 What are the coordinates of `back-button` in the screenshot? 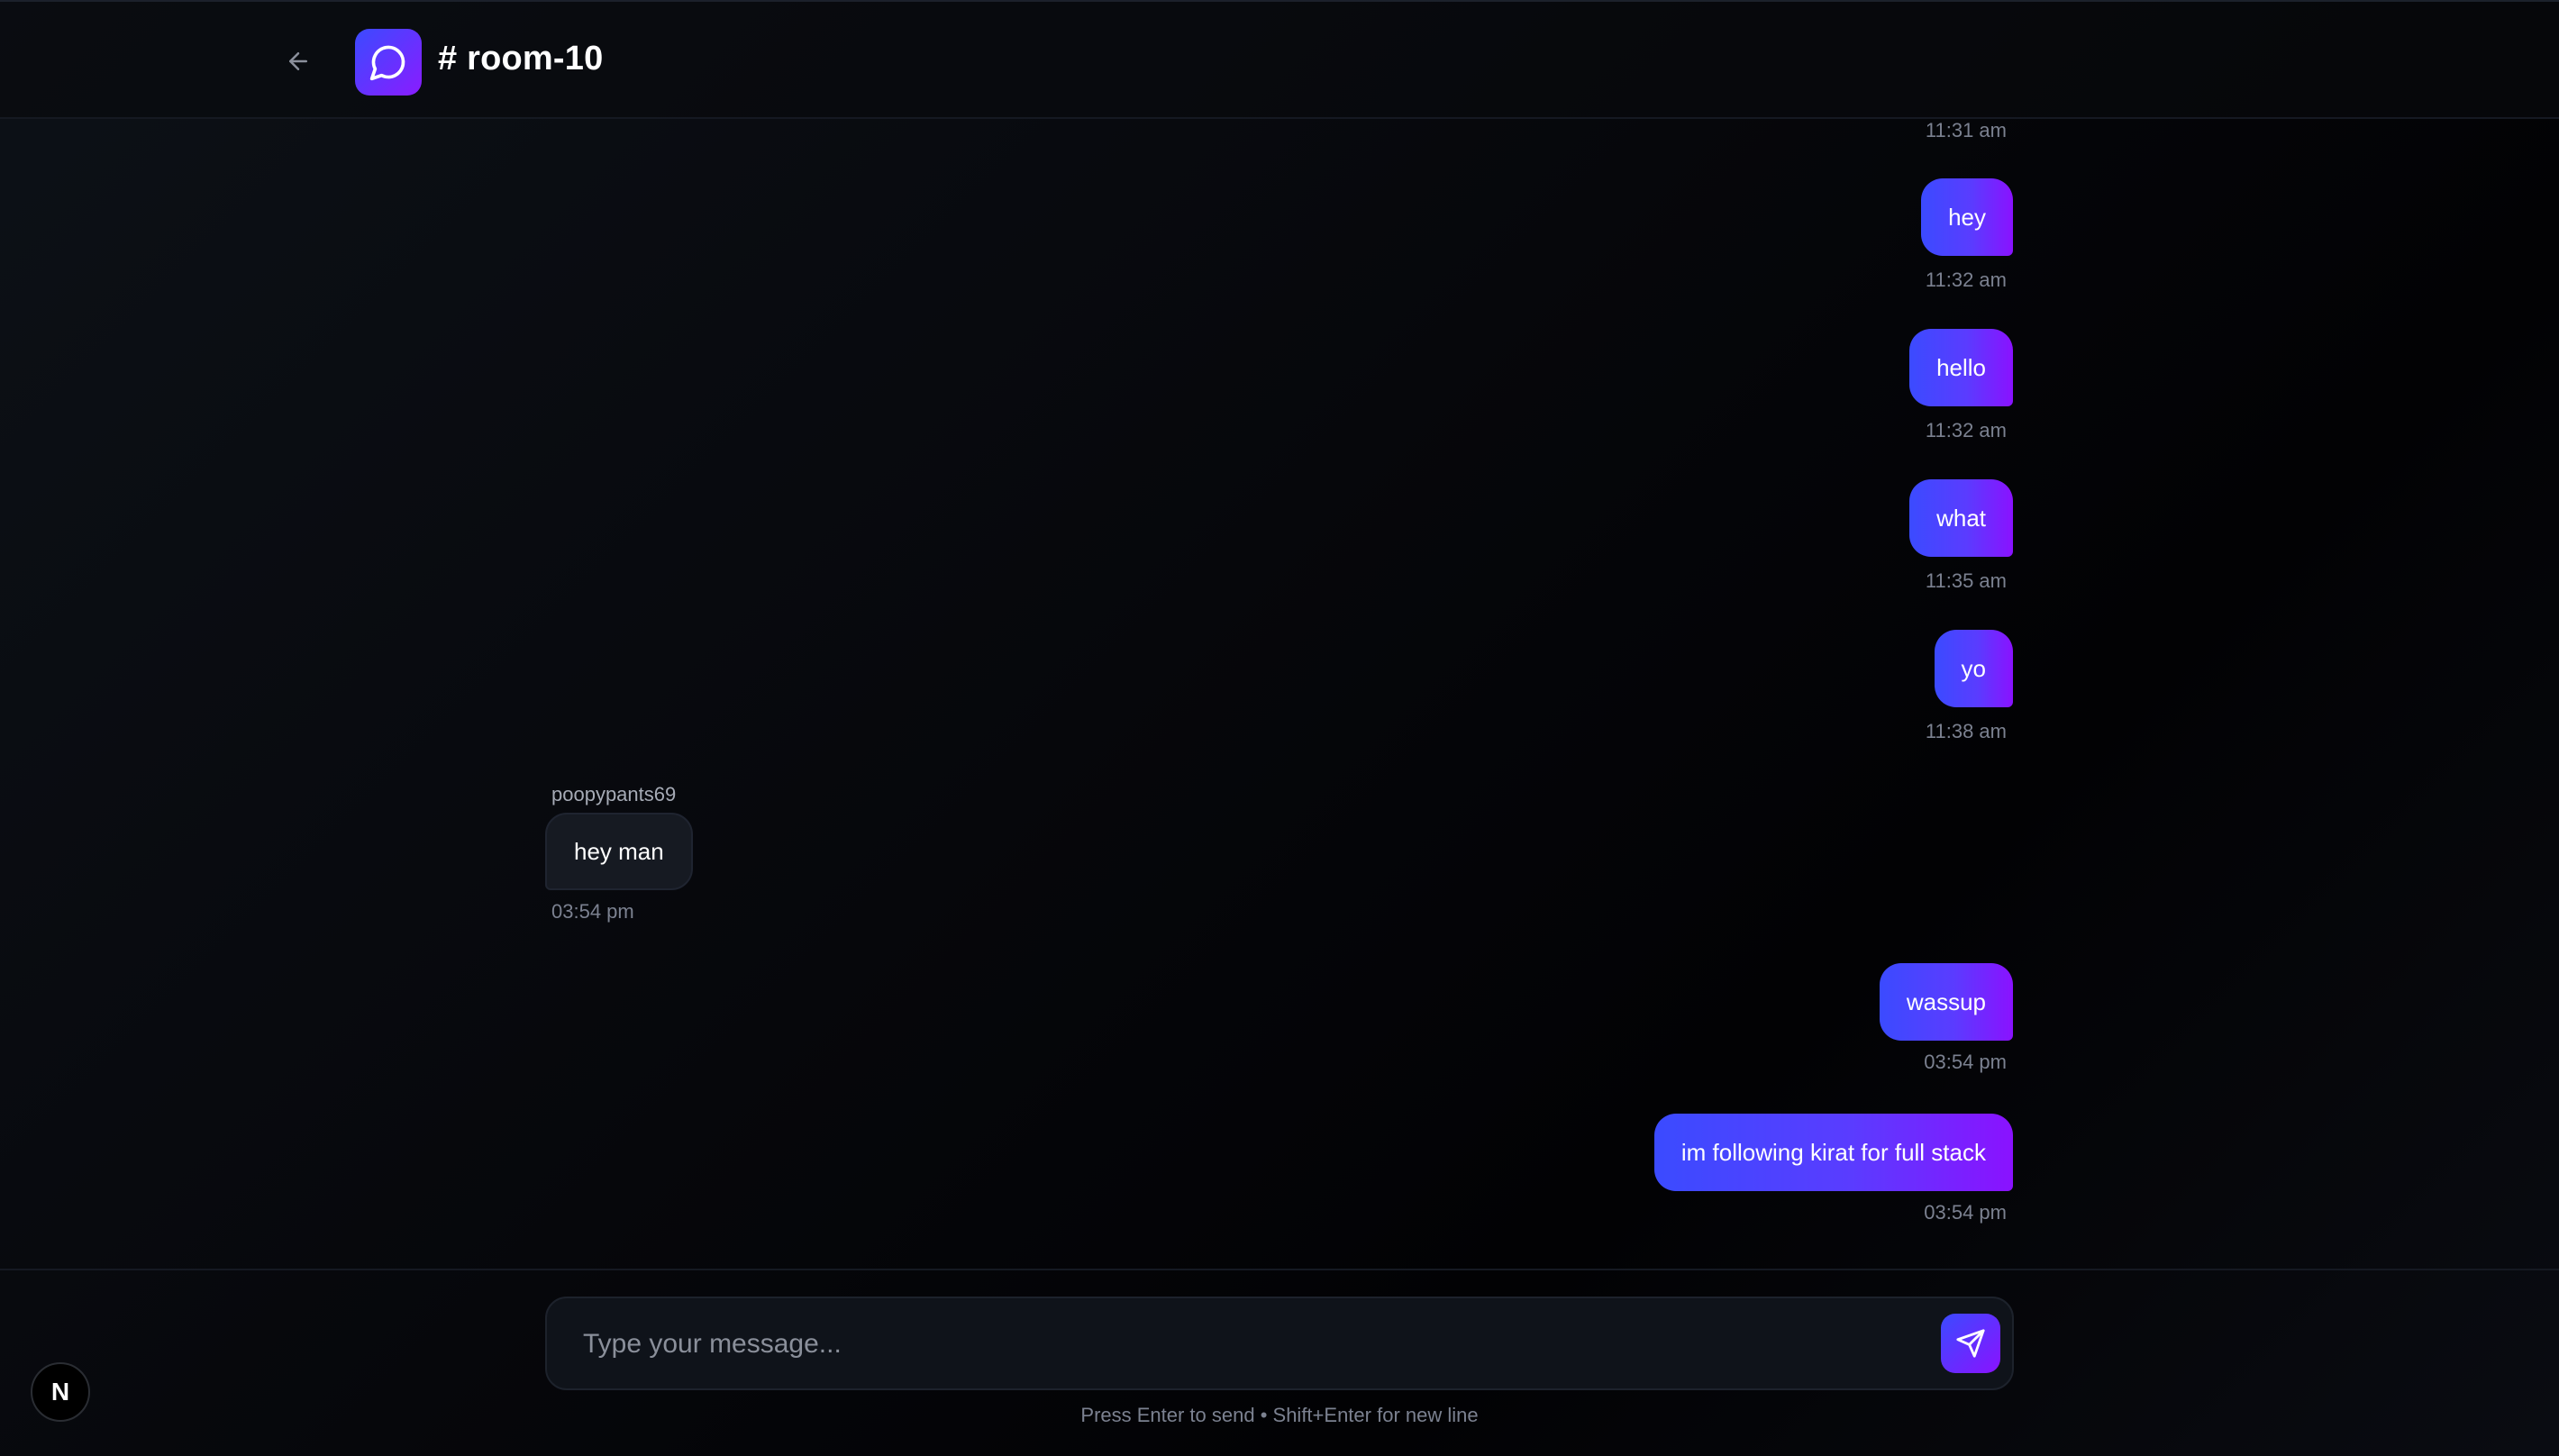 It's located at (298, 61).